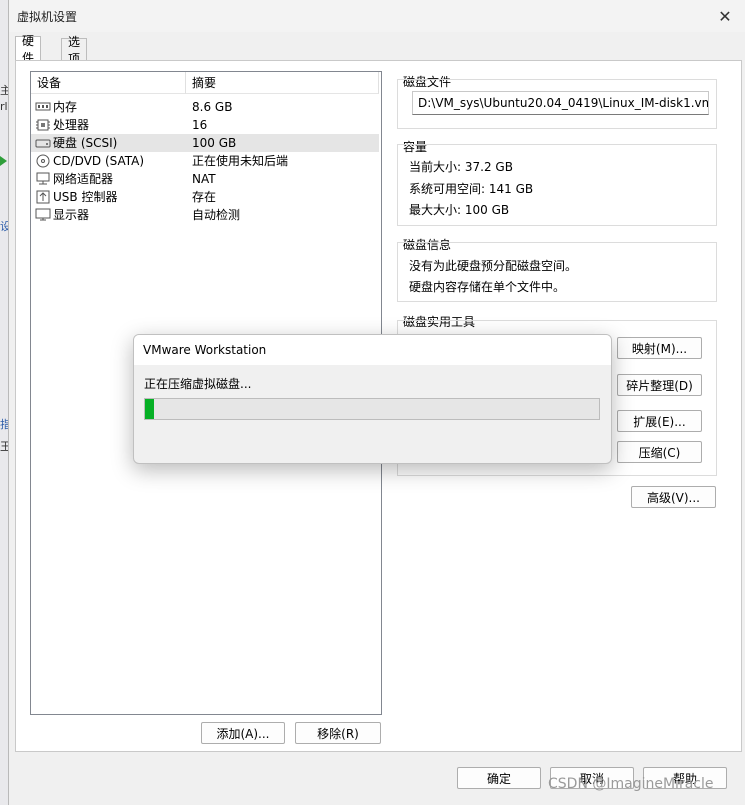 This screenshot has height=805, width=745. What do you see at coordinates (43, 125) in the screenshot?
I see `processor-icon` at bounding box center [43, 125].